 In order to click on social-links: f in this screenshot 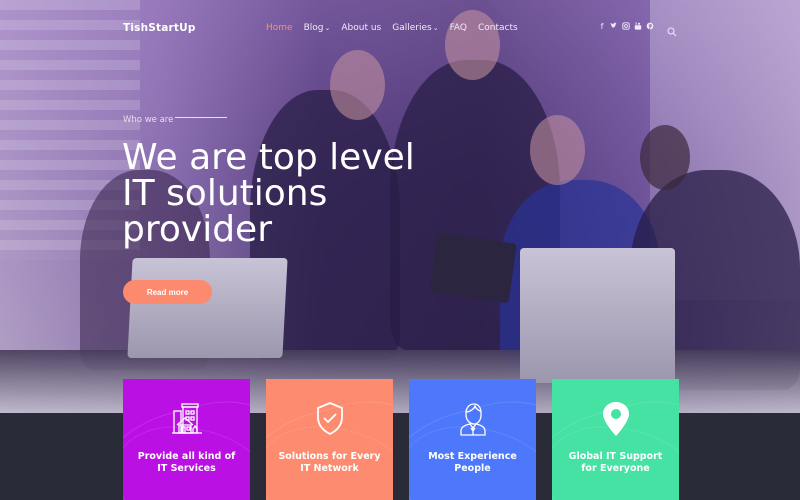, I will do `click(626, 27)`.